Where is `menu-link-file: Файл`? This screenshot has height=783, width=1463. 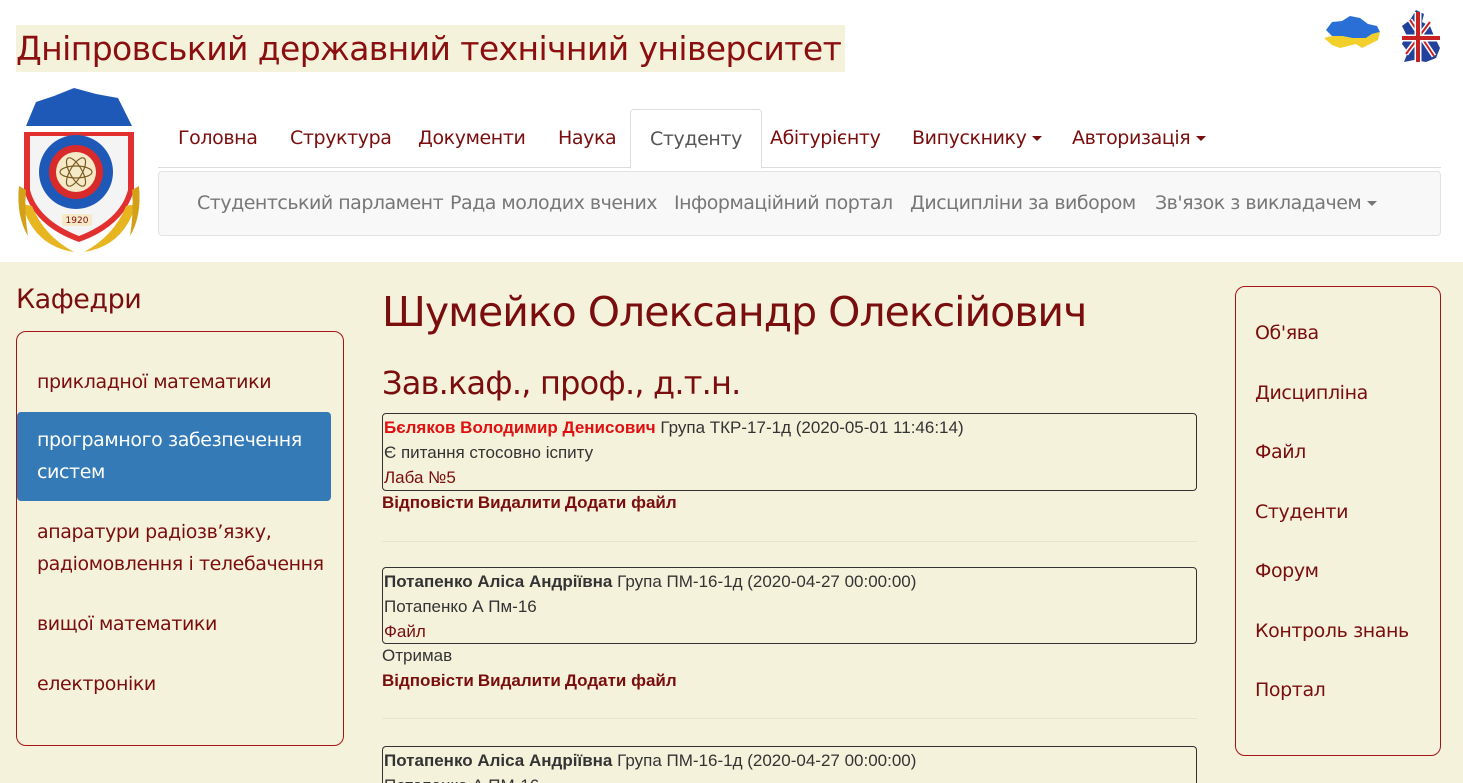
menu-link-file: Файл is located at coordinates (1280, 452).